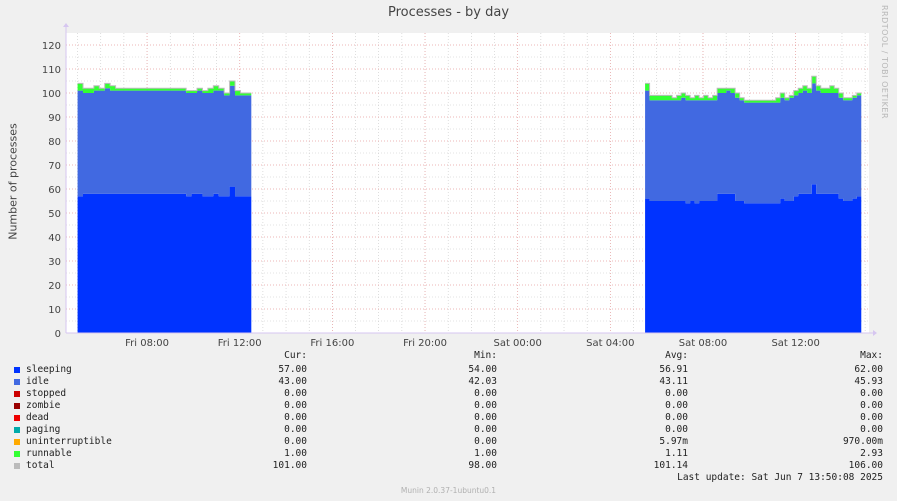 This screenshot has height=501, width=897. What do you see at coordinates (54, 262) in the screenshot?
I see `y-tick-label: 30` at bounding box center [54, 262].